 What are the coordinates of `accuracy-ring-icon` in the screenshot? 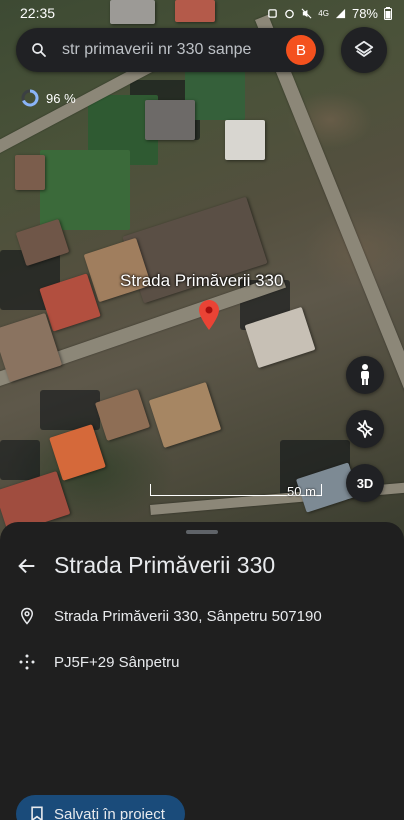 It's located at (30, 98).